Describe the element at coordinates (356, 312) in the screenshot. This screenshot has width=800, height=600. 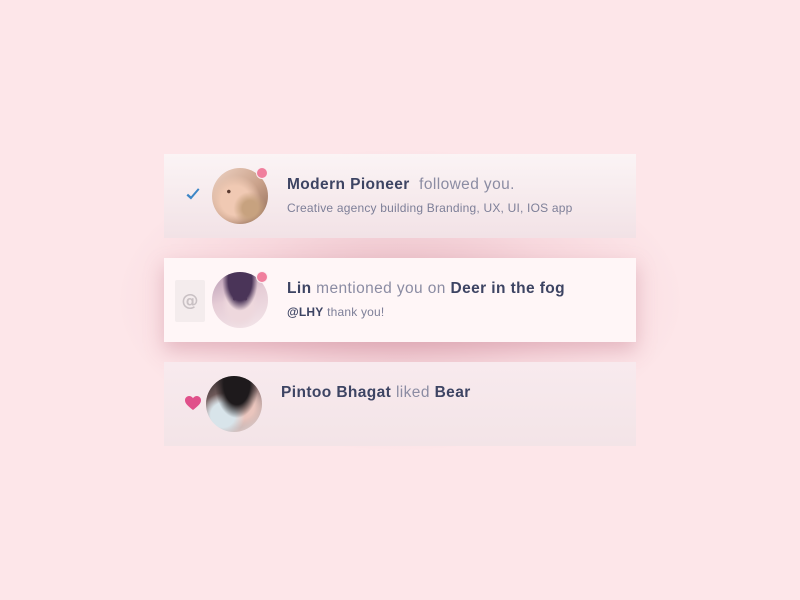
I see `message-text: thank you!` at that location.